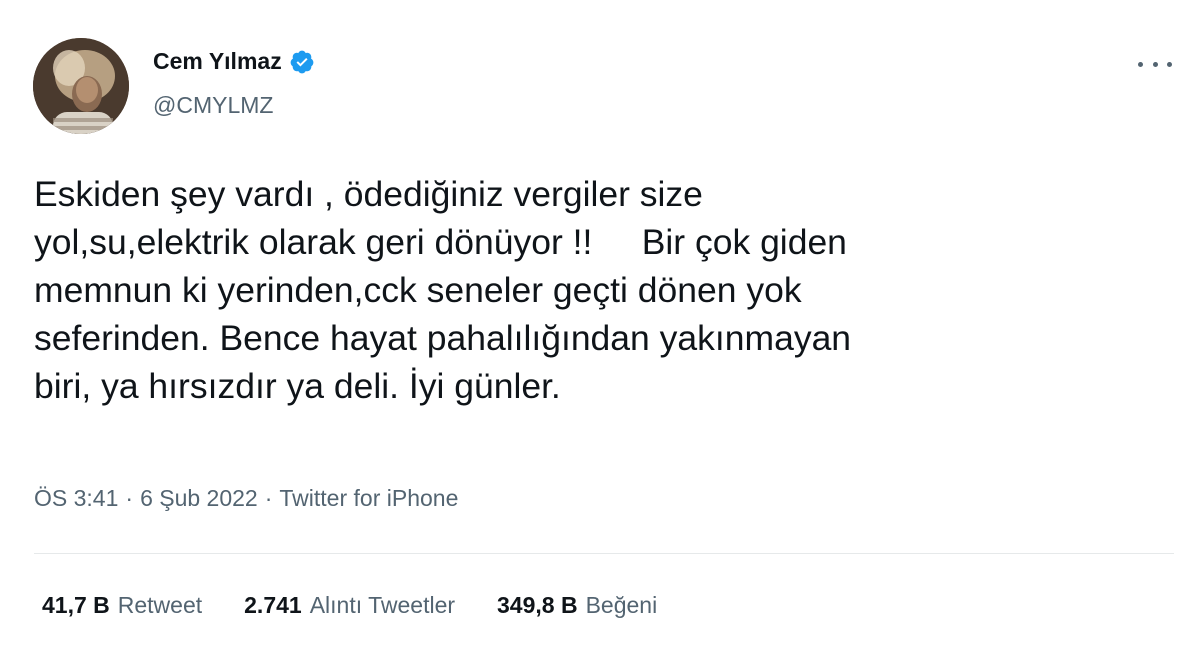  I want to click on more-options-button, so click(1155, 64).